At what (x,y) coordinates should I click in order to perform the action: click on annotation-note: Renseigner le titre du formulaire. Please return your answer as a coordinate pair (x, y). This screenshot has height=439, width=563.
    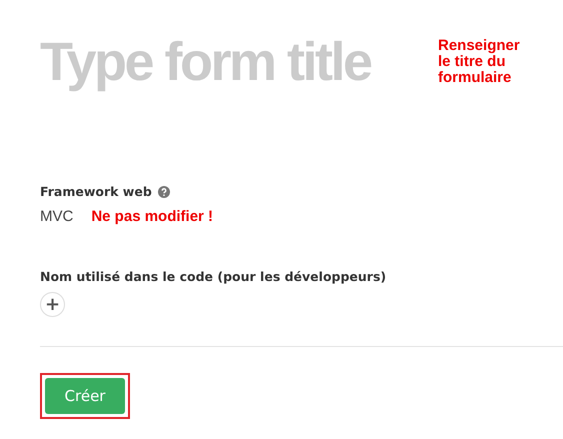
    Looking at the image, I should click on (479, 62).